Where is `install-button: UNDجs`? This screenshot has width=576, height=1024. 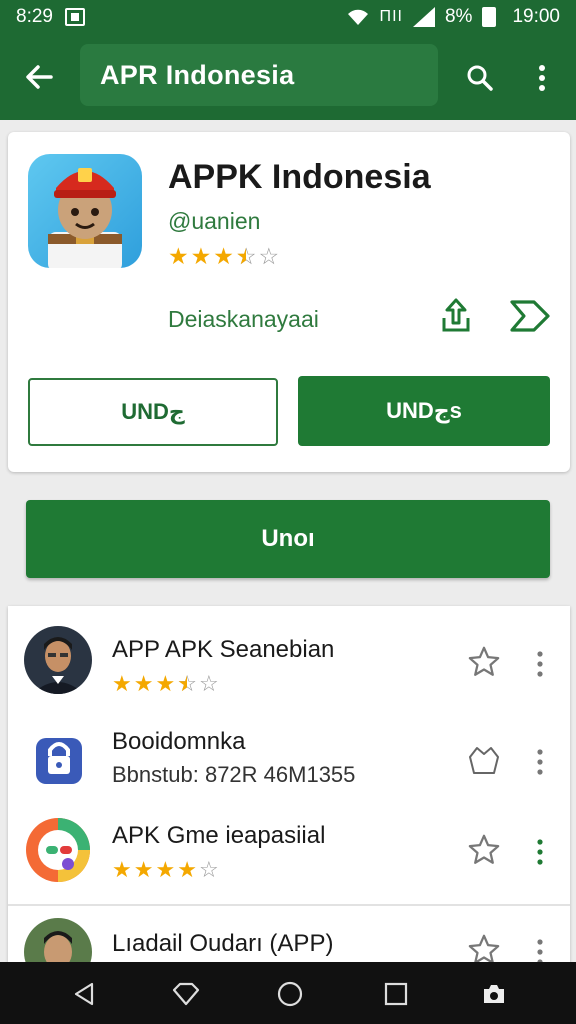
install-button: UNDجs is located at coordinates (424, 411).